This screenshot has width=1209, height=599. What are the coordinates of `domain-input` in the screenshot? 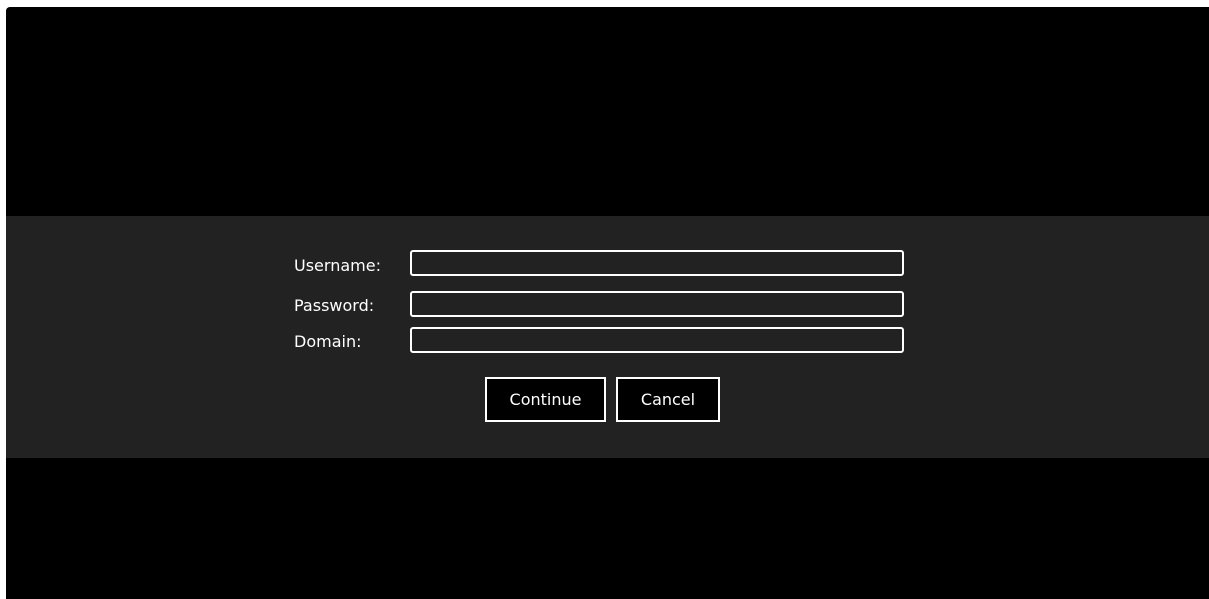 It's located at (657, 340).